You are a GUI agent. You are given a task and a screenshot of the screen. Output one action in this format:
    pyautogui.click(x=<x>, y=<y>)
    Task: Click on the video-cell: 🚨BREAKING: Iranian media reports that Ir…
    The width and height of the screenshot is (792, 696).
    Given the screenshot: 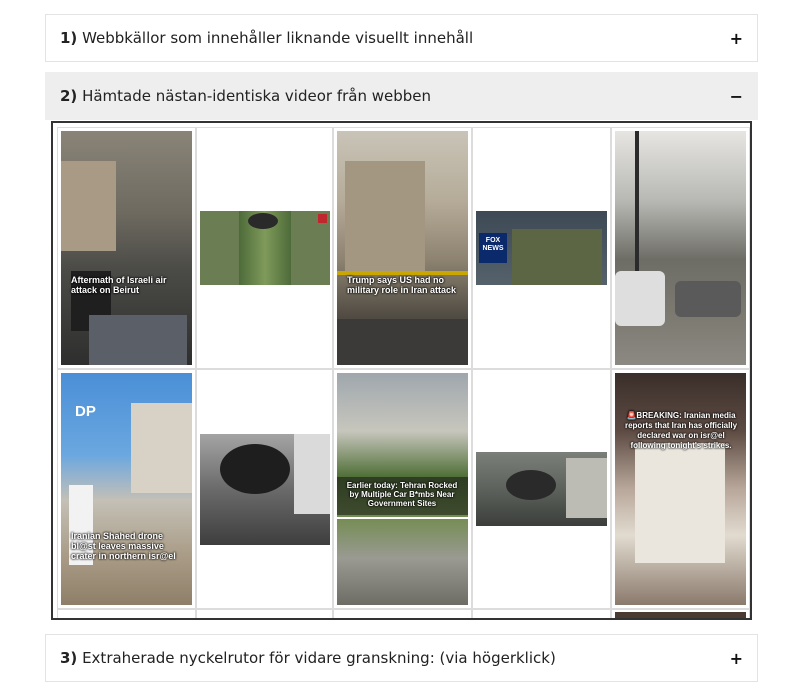 What is the action you would take?
    pyautogui.click(x=680, y=489)
    